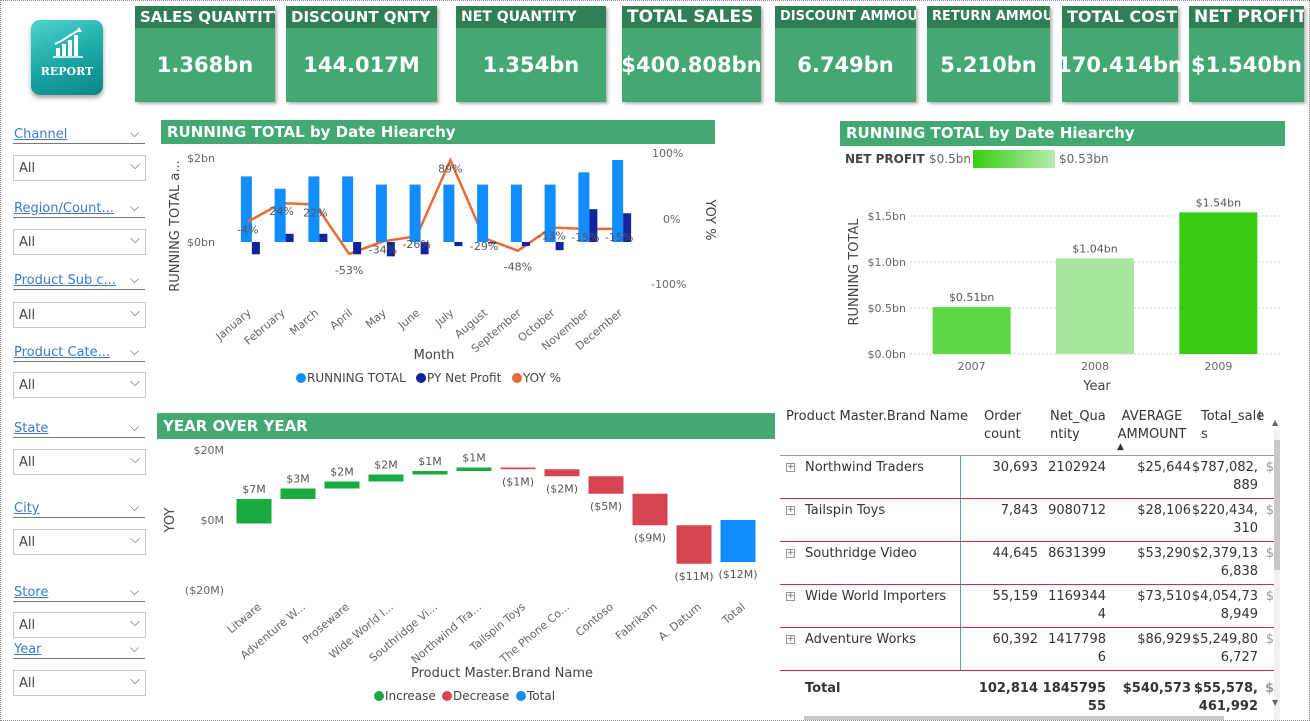  I want to click on legend-title: NET PROFIT, so click(885, 159).